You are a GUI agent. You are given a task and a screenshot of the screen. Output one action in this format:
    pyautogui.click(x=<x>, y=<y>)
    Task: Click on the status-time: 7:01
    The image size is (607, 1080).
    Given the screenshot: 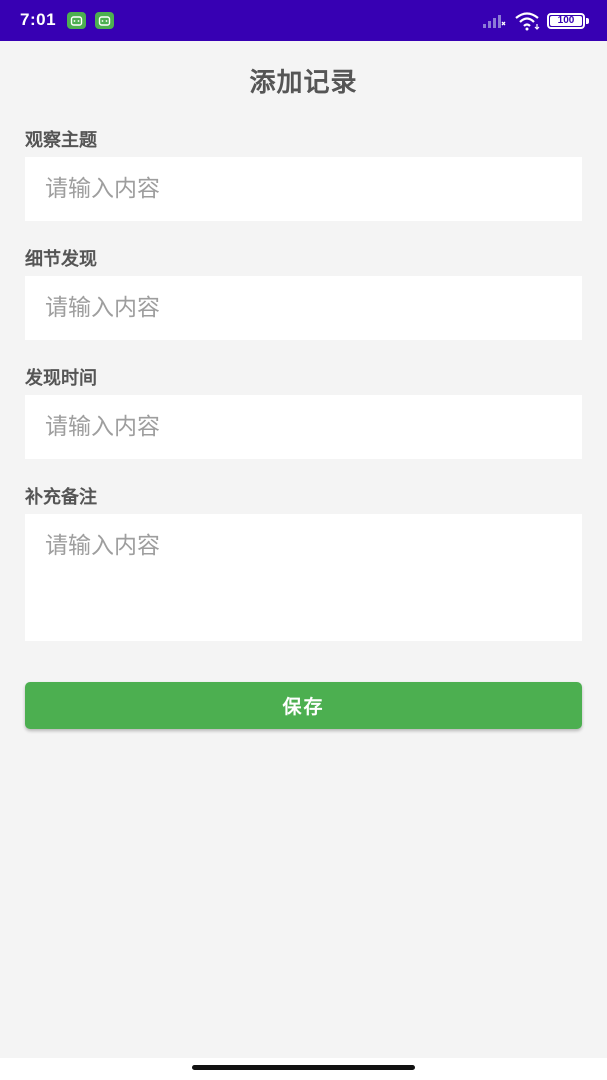 What is the action you would take?
    pyautogui.click(x=38, y=19)
    